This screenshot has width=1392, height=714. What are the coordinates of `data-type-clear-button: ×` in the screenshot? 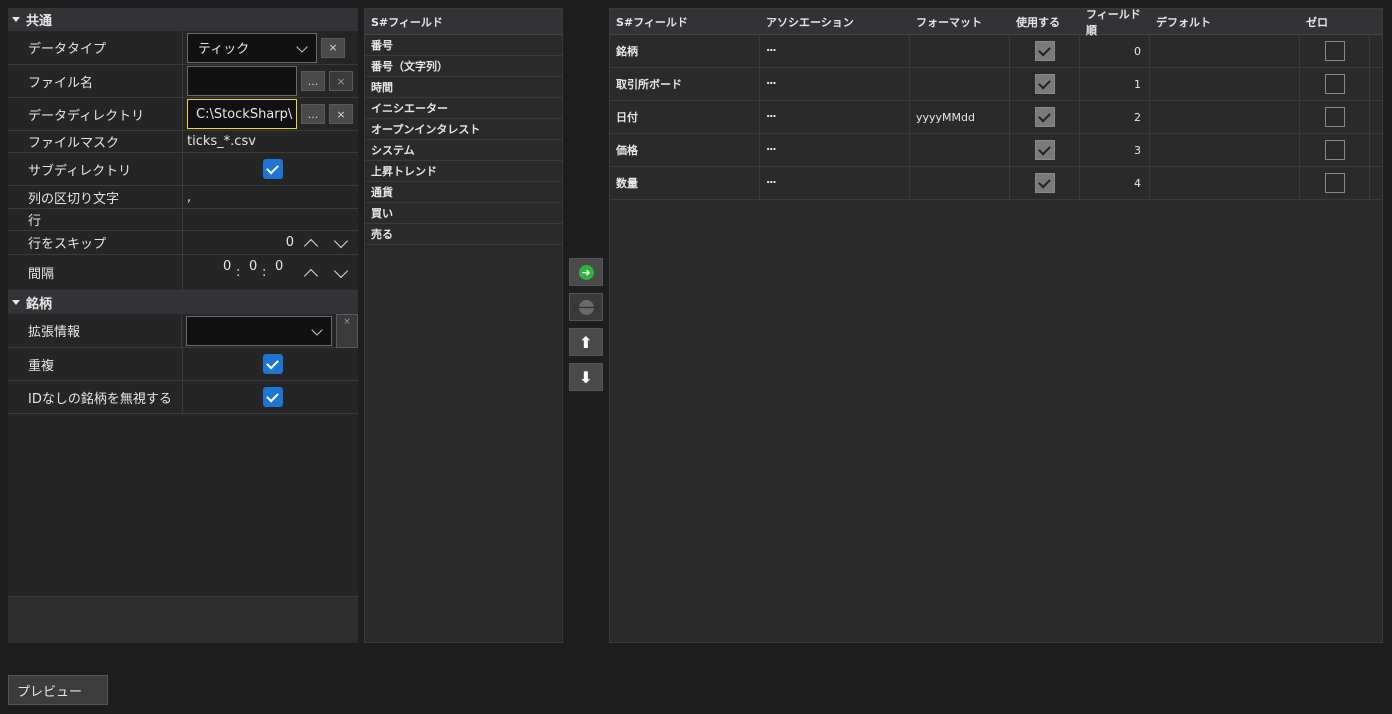 It's located at (333, 47).